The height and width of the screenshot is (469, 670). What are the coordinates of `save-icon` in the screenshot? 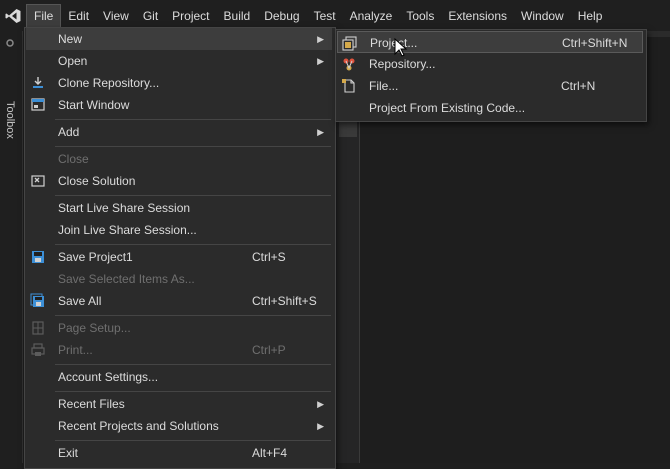 It's located at (38, 257).